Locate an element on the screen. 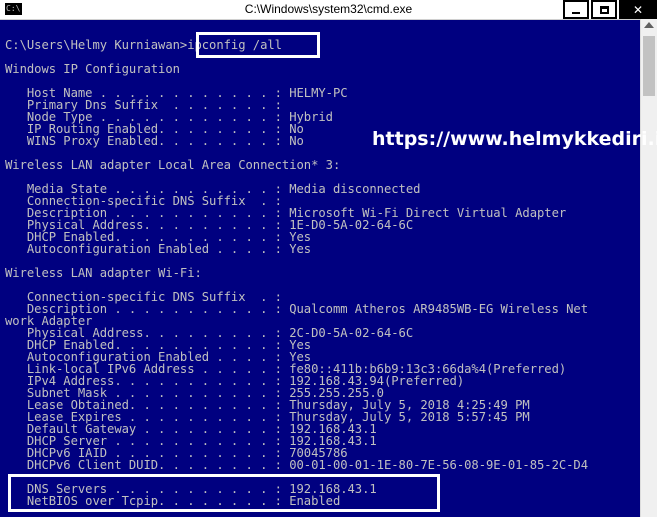 The image size is (657, 517). console-line: Windows IP Configuration is located at coordinates (92, 69).